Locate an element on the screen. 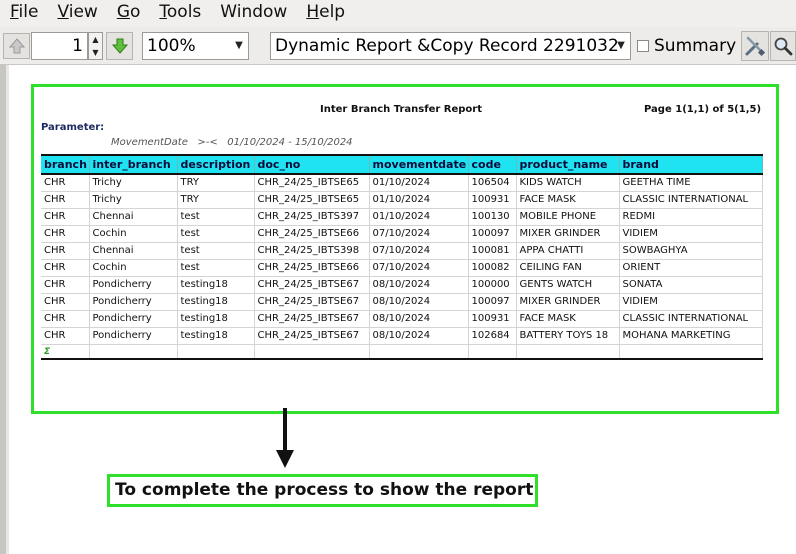  column-header: brand is located at coordinates (691, 164).